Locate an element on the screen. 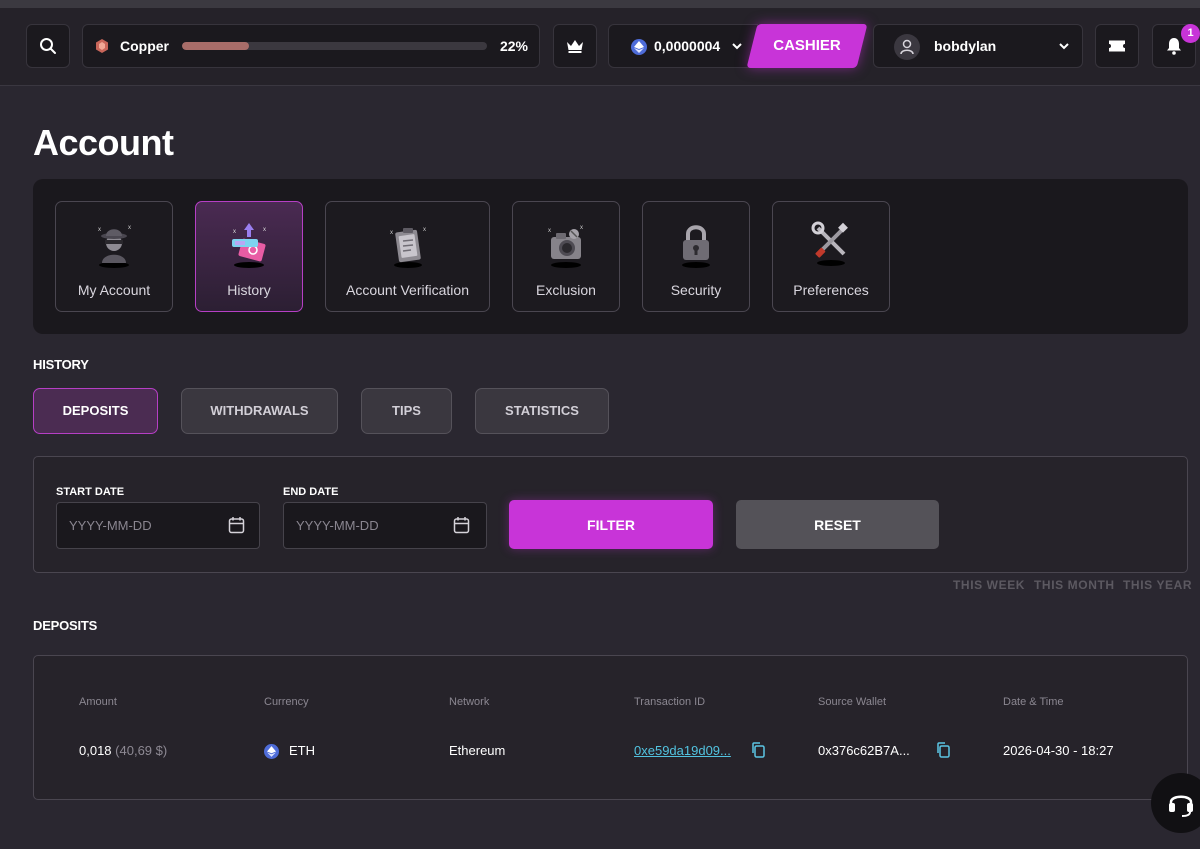 This screenshot has width=1200, height=849. padlock-icon is located at coordinates (696, 246).